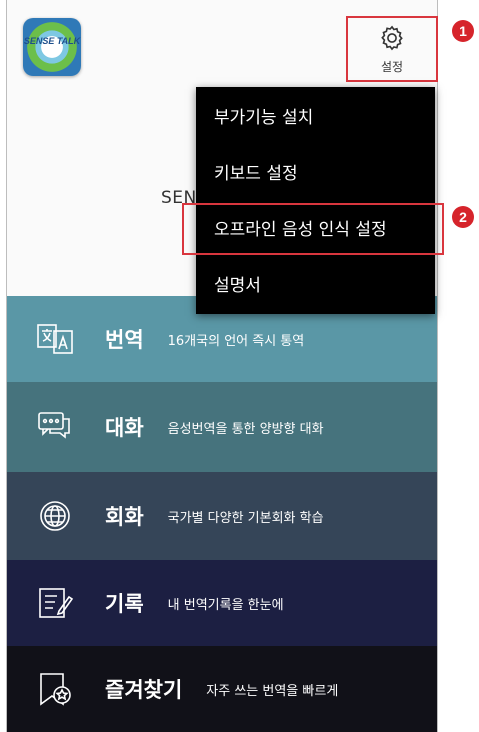 The height and width of the screenshot is (732, 479). Describe the element at coordinates (124, 517) in the screenshot. I see `feature-title: 회화` at that location.